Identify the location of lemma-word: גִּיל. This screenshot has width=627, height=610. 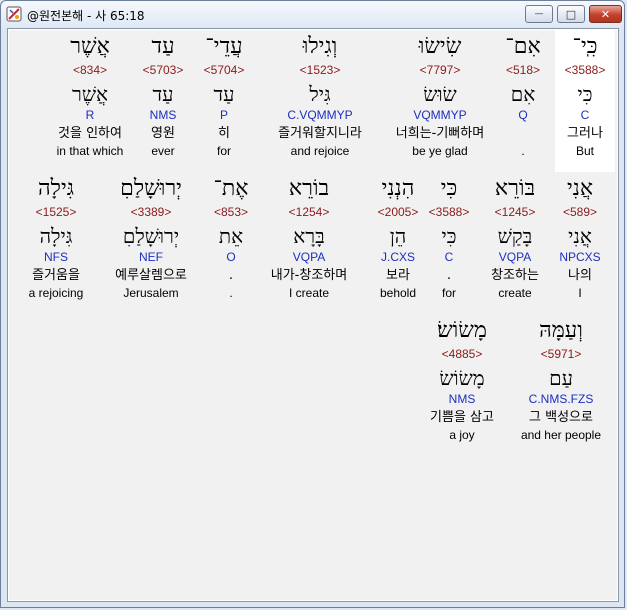
(320, 94).